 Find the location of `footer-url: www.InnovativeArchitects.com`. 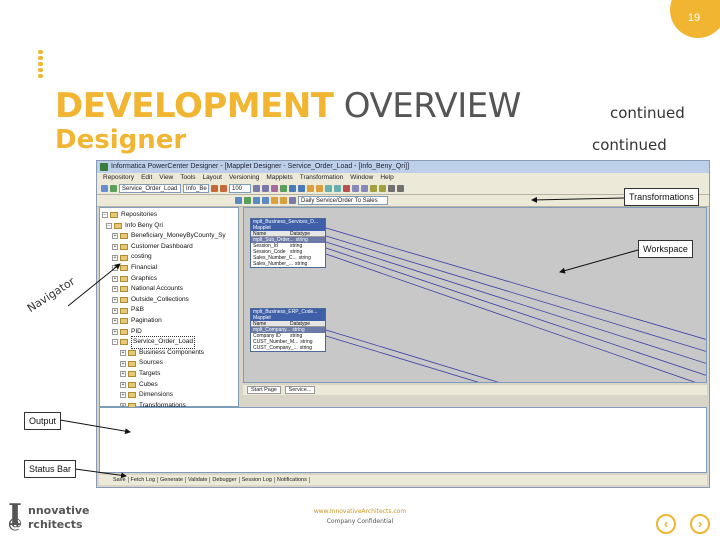

footer-url: www.InnovativeArchitects.com is located at coordinates (360, 511).